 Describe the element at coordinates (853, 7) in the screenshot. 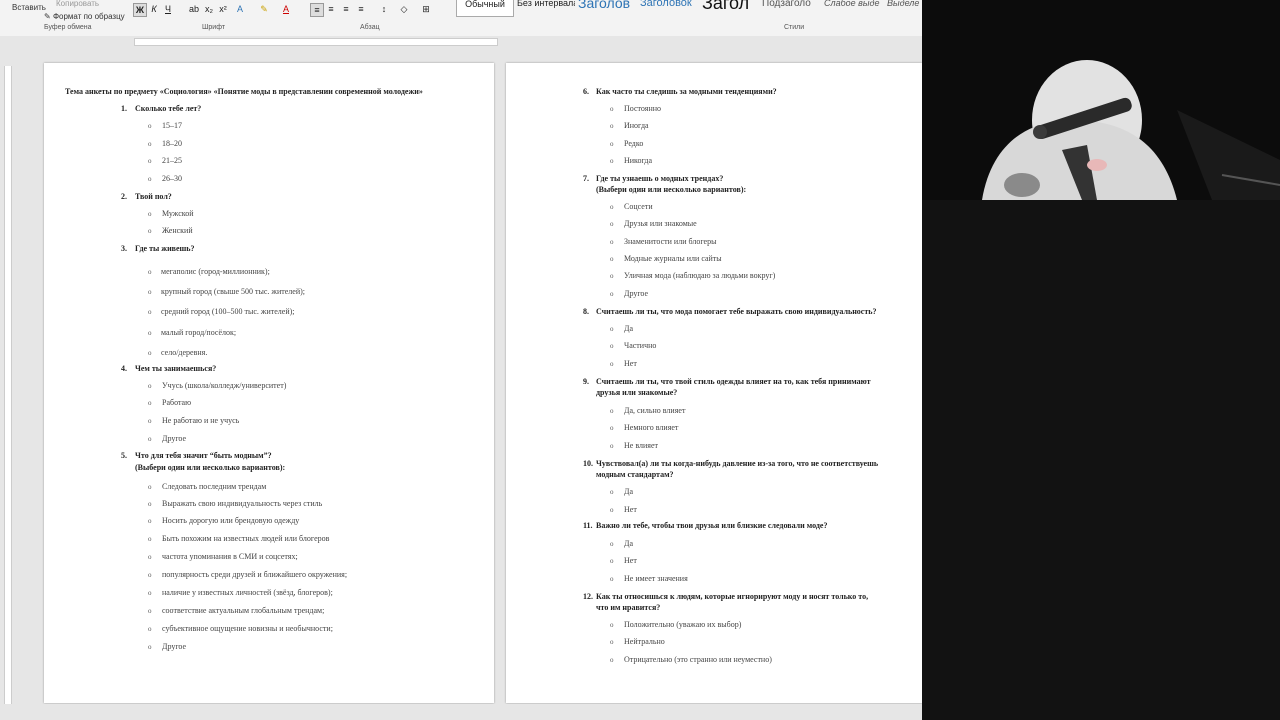

I see `style-subtle-emphasis: Слабое выде` at that location.